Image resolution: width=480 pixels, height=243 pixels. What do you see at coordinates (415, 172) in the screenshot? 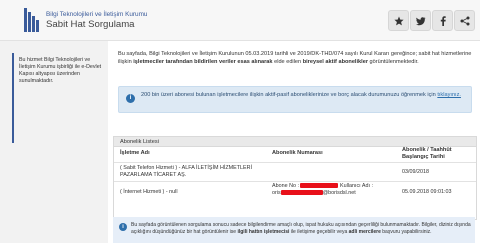
I see `row-1-date: 03/09/2018` at bounding box center [415, 172].